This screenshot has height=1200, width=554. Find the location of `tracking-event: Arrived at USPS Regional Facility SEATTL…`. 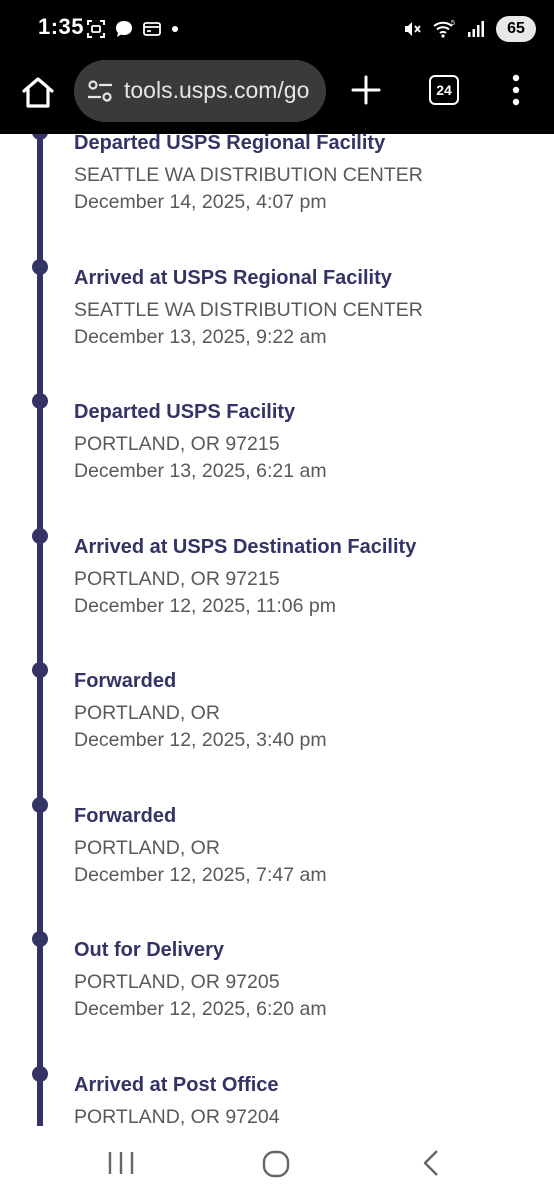

tracking-event: Arrived at USPS Regional Facility SEATTL… is located at coordinates (277, 322).